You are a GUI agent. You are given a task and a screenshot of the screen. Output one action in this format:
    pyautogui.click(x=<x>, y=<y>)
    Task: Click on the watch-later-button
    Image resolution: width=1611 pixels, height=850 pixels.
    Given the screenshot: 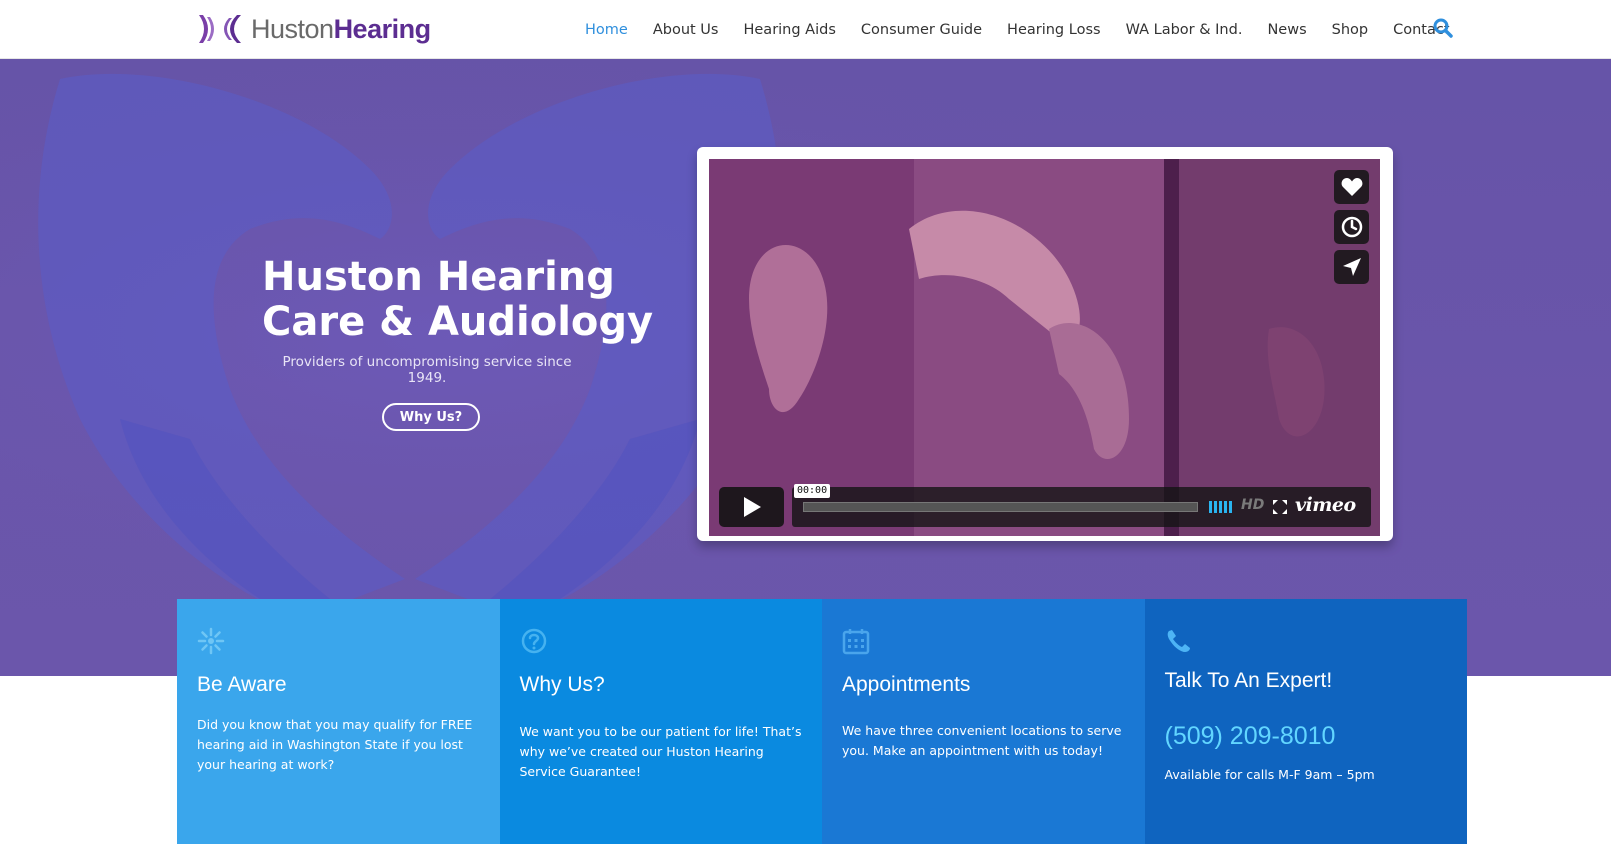 What is the action you would take?
    pyautogui.click(x=1351, y=227)
    